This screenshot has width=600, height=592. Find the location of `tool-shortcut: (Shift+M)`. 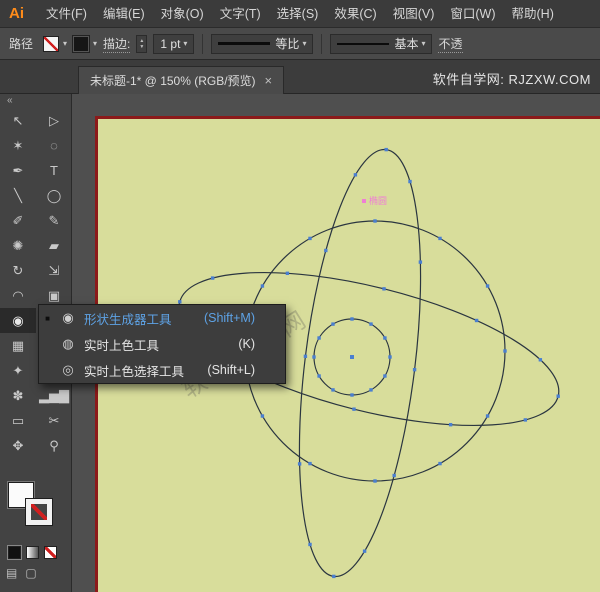

tool-shortcut: (Shift+M) is located at coordinates (229, 318).